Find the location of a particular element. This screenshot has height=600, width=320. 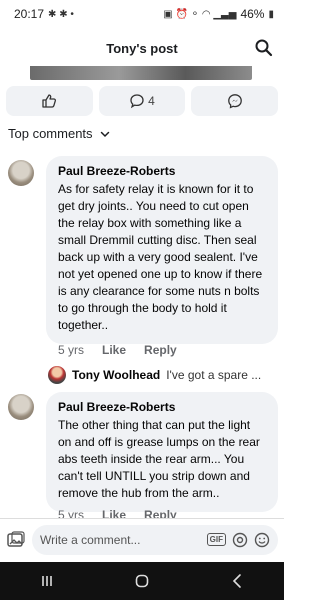

back-icon is located at coordinates (236, 581).